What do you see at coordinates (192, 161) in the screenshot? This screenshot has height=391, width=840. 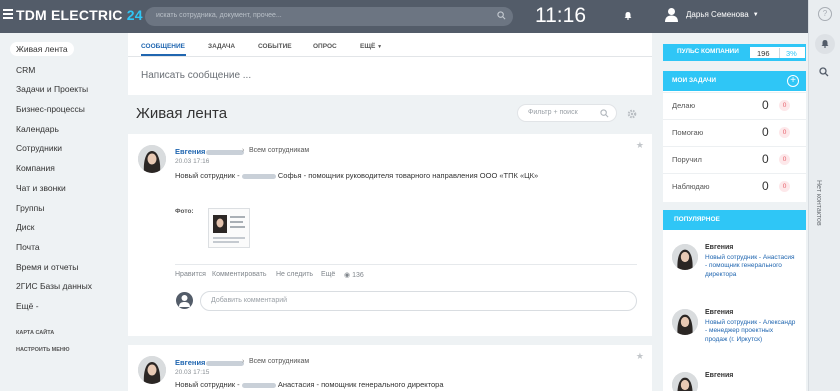 I see `post-date: 20.03 17:16` at bounding box center [192, 161].